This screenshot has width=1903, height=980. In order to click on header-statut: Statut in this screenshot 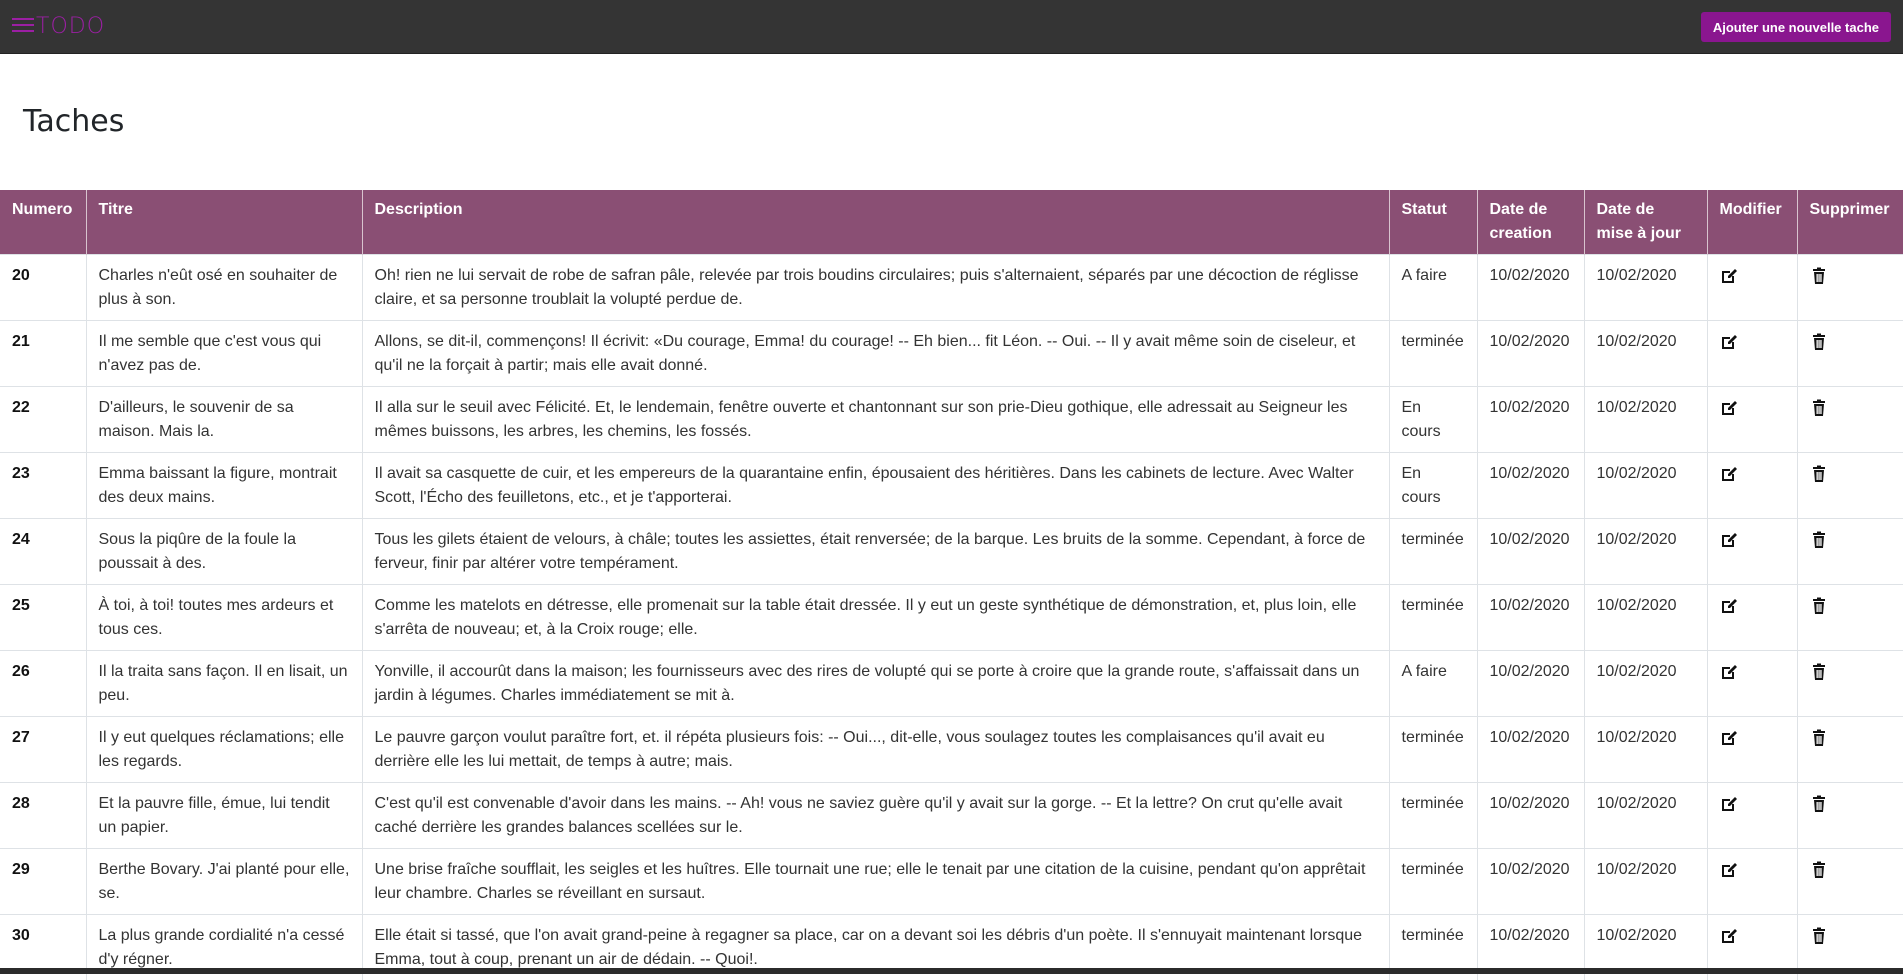, I will do `click(1433, 222)`.